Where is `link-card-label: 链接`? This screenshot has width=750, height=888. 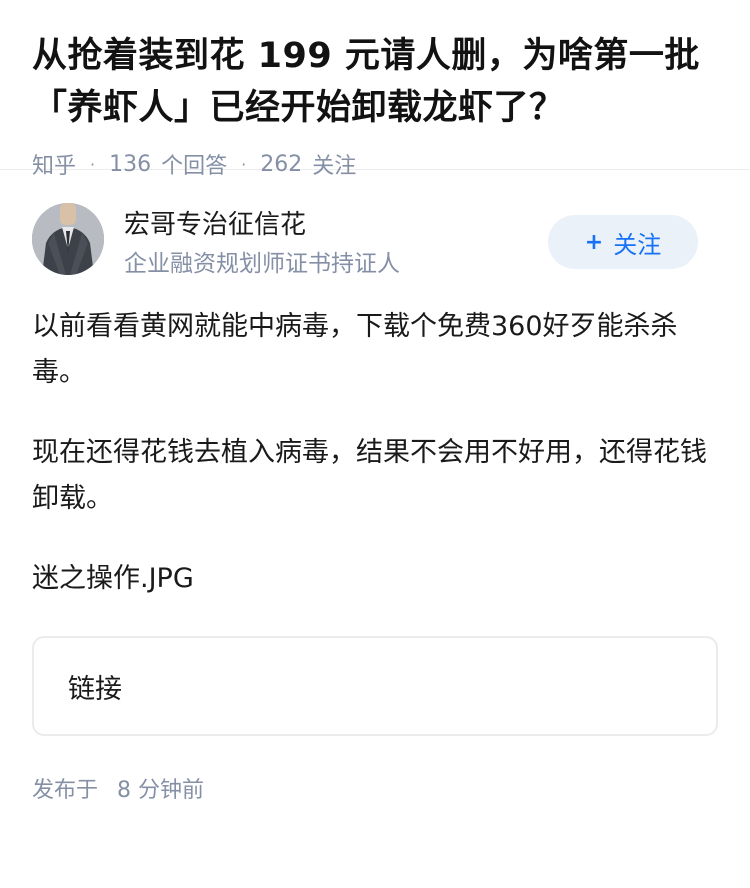
link-card-label: 链接 is located at coordinates (95, 689).